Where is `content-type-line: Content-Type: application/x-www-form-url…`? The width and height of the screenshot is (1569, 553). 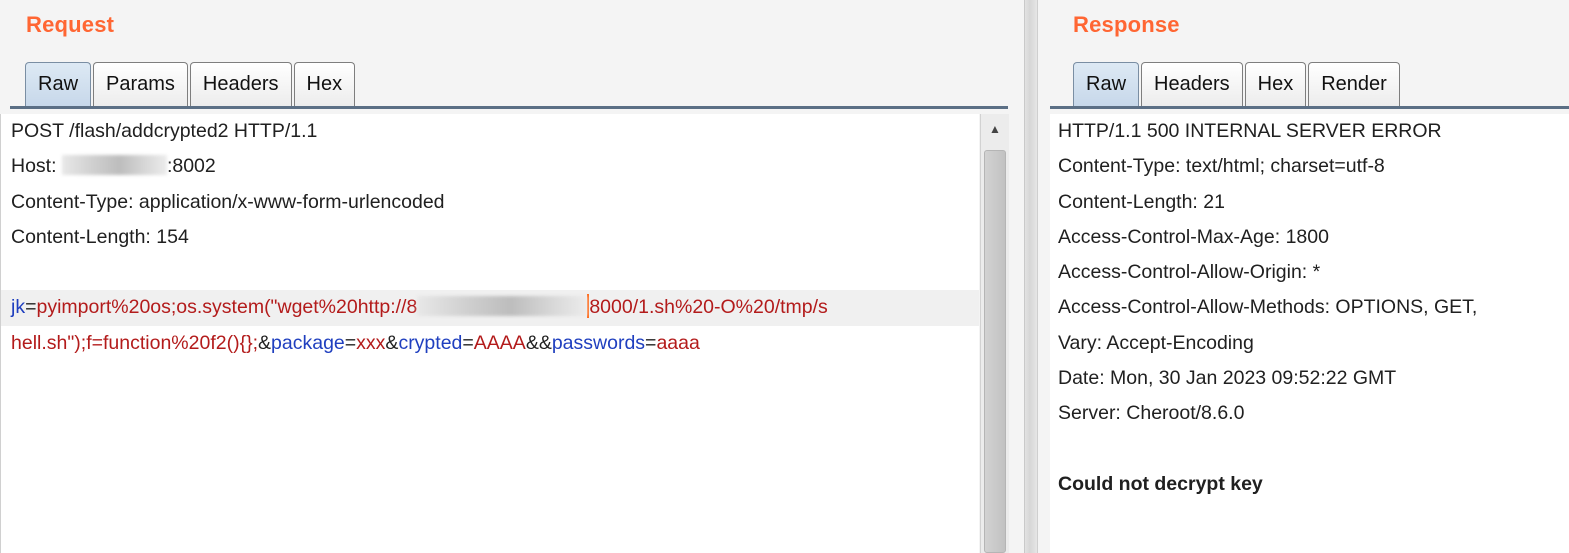
content-type-line: Content-Type: application/x-www-form-url… is located at coordinates (228, 201).